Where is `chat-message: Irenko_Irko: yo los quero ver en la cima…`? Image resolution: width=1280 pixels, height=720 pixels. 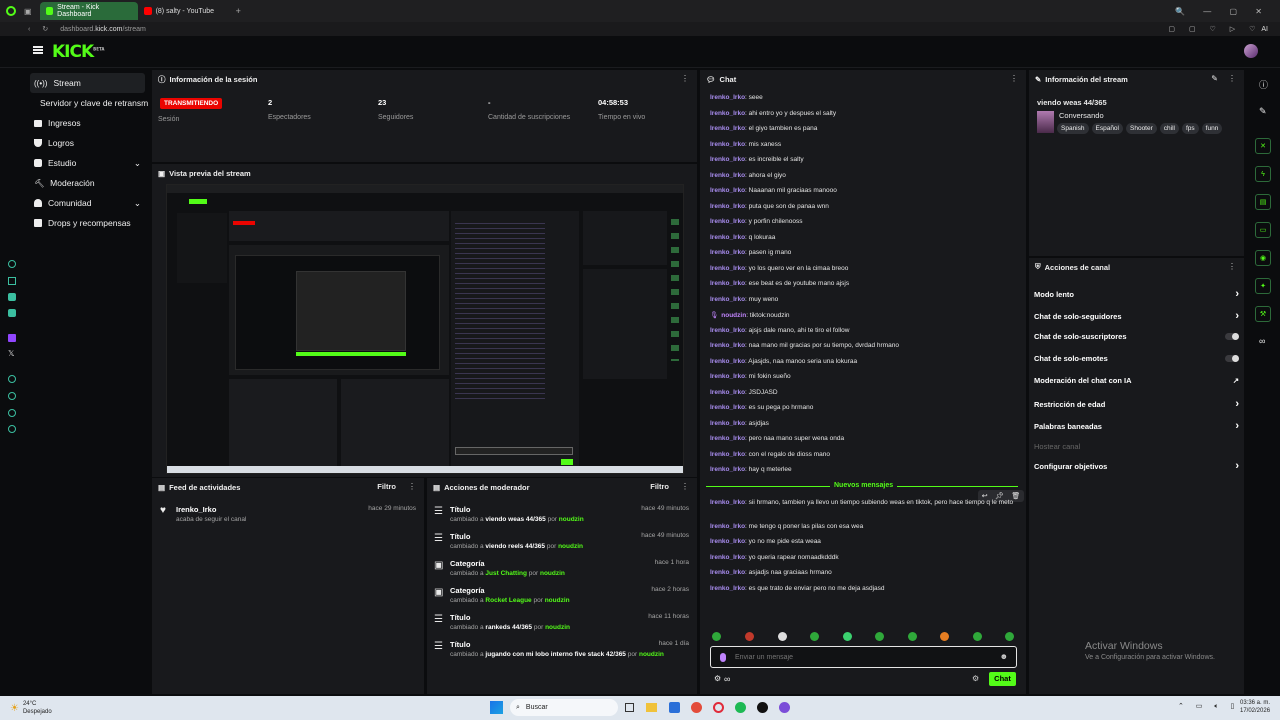 chat-message: Irenko_Irko: yo los quero ver en la cima… is located at coordinates (865, 268).